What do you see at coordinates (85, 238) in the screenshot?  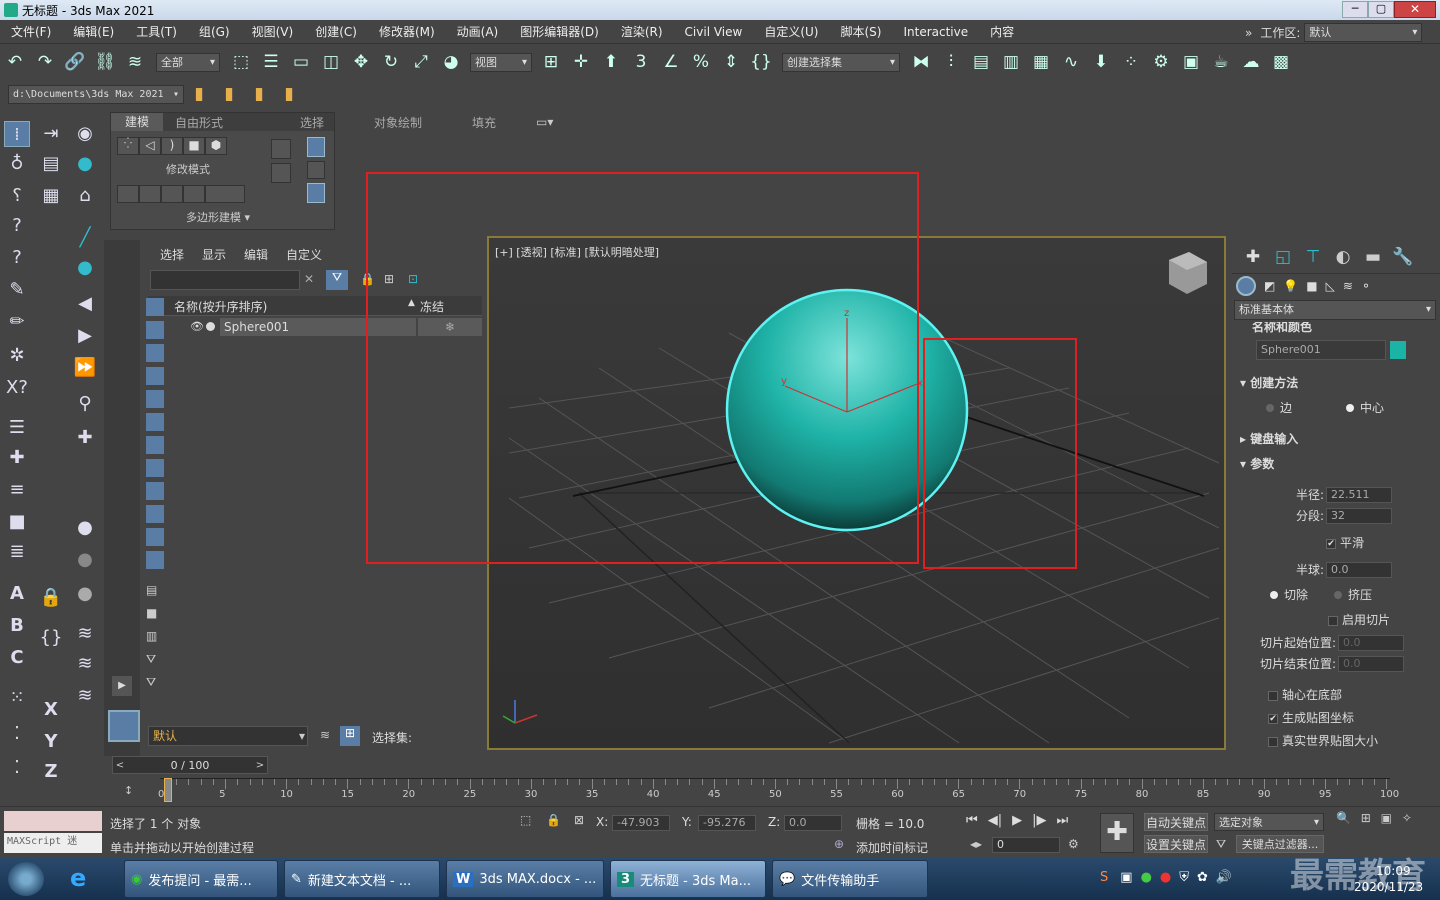 I see `brush-icon: ╱` at bounding box center [85, 238].